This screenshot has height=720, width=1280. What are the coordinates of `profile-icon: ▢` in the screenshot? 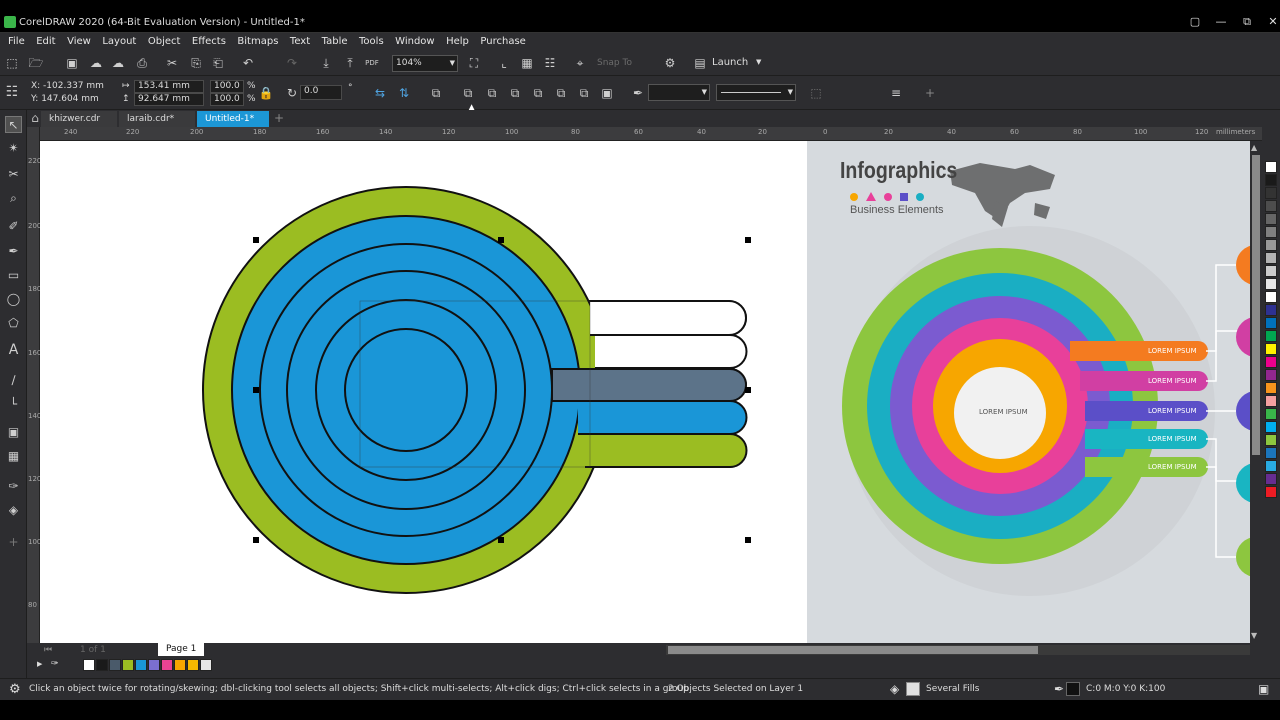 It's located at (1195, 22).